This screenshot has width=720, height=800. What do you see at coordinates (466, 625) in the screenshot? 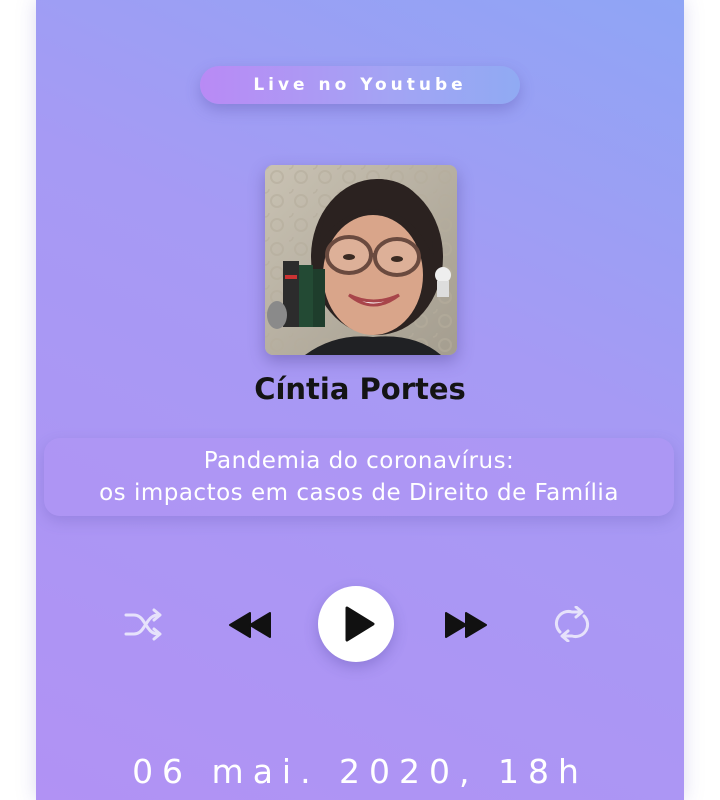
I see `fast-forward-icon` at bounding box center [466, 625].